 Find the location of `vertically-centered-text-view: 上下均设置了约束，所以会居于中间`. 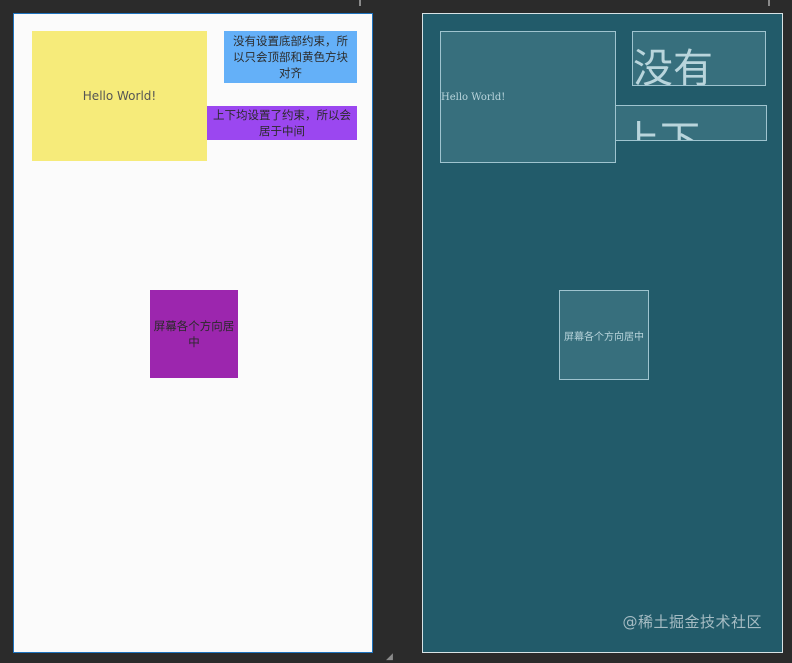

vertically-centered-text-view: 上下均设置了约束，所以会居于中间 is located at coordinates (282, 123).